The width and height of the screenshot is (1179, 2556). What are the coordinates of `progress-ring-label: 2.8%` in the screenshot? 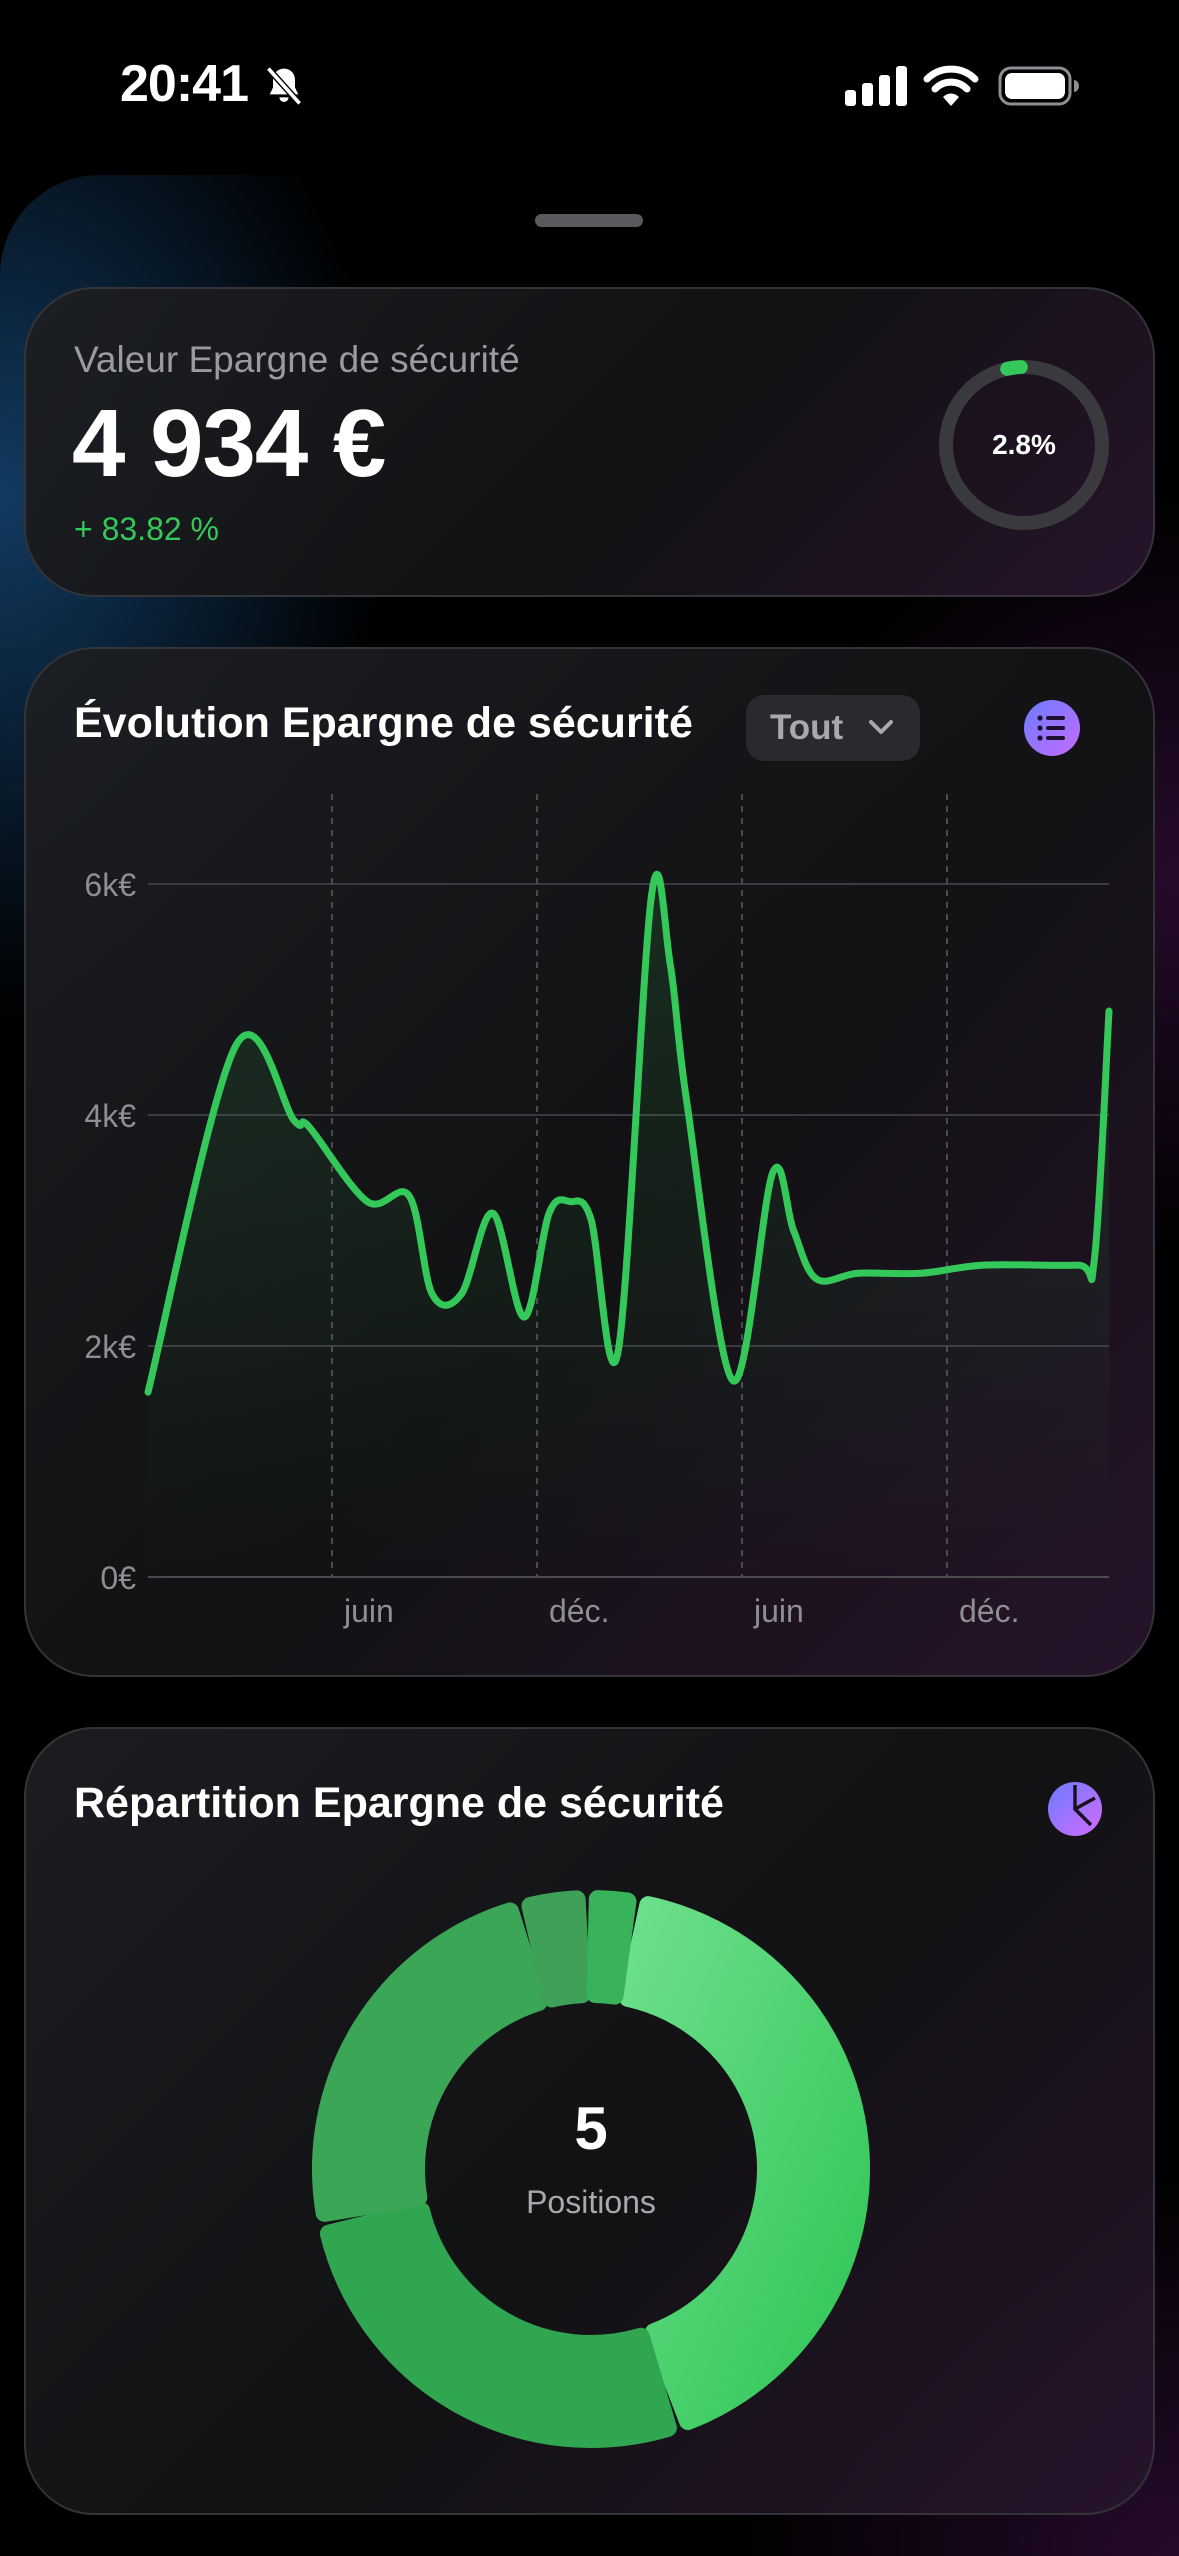 It's located at (1024, 444).